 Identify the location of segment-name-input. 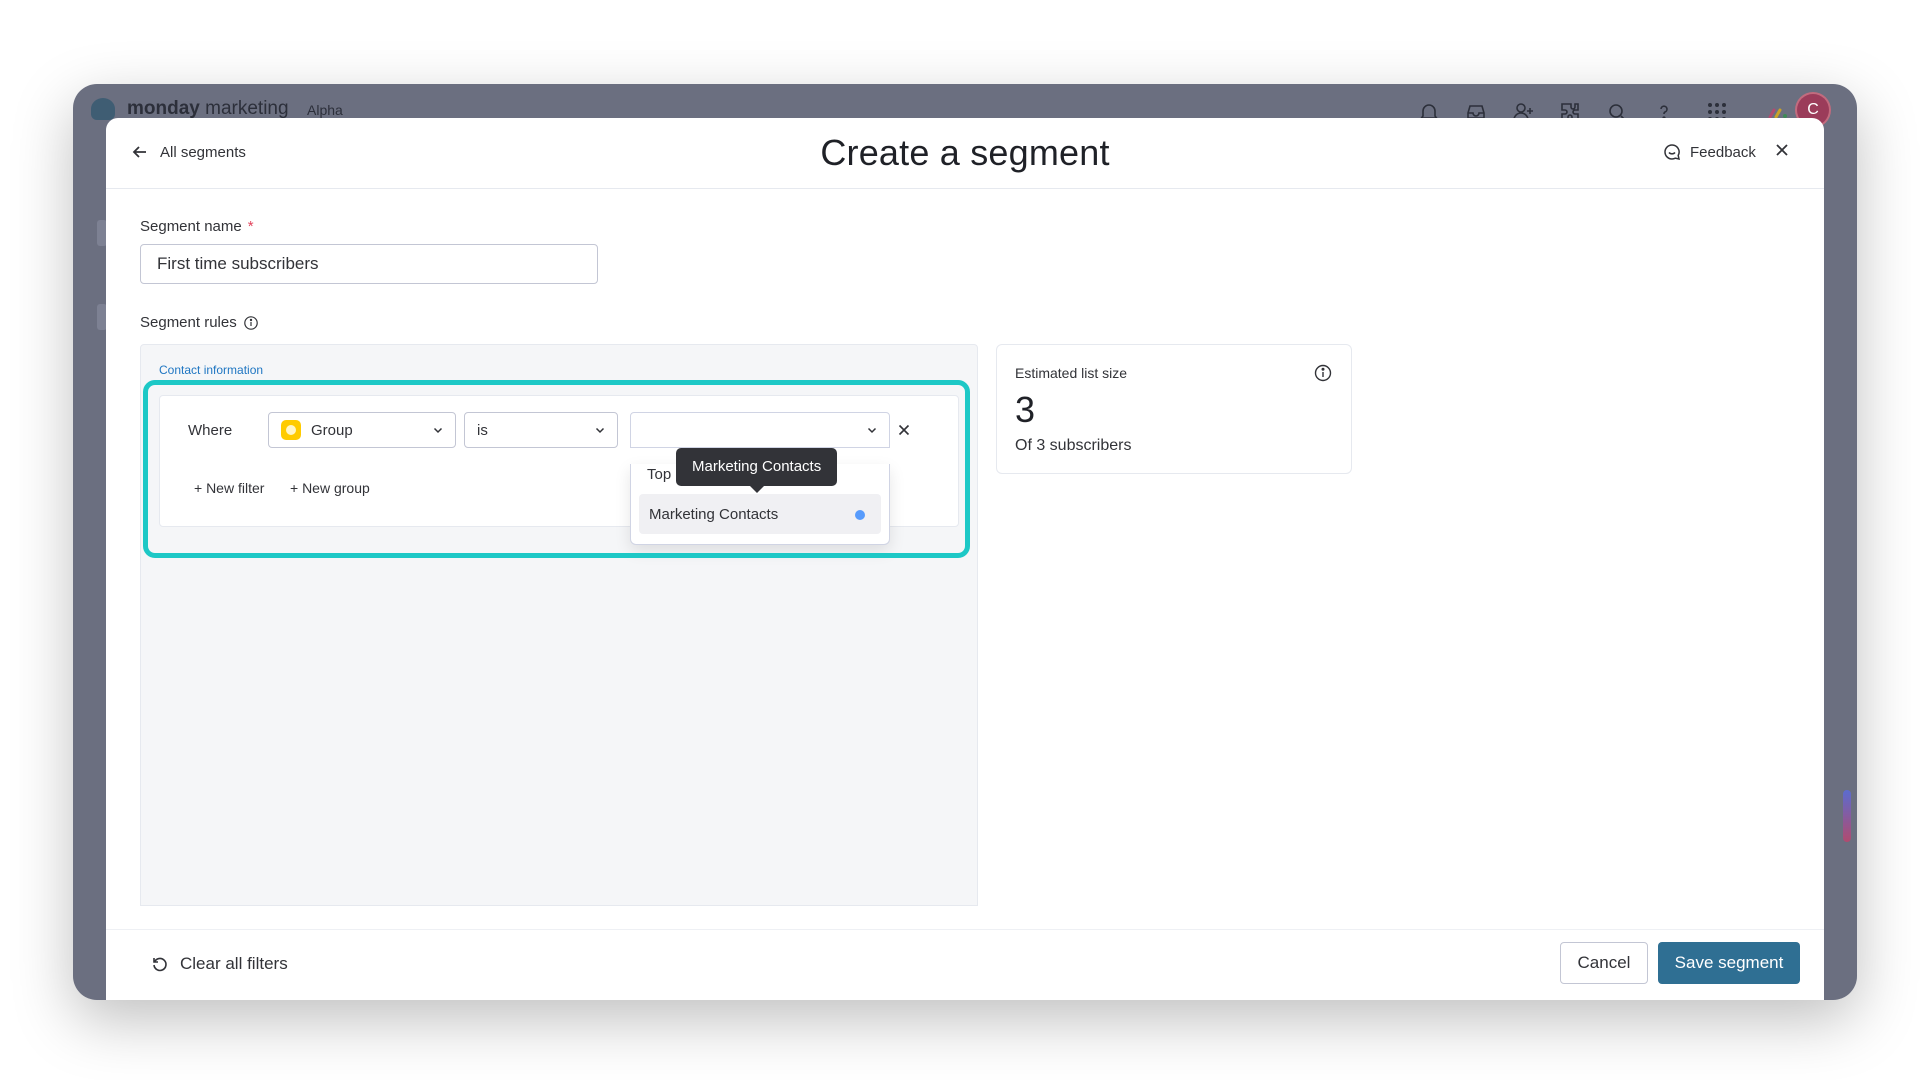
(369, 264).